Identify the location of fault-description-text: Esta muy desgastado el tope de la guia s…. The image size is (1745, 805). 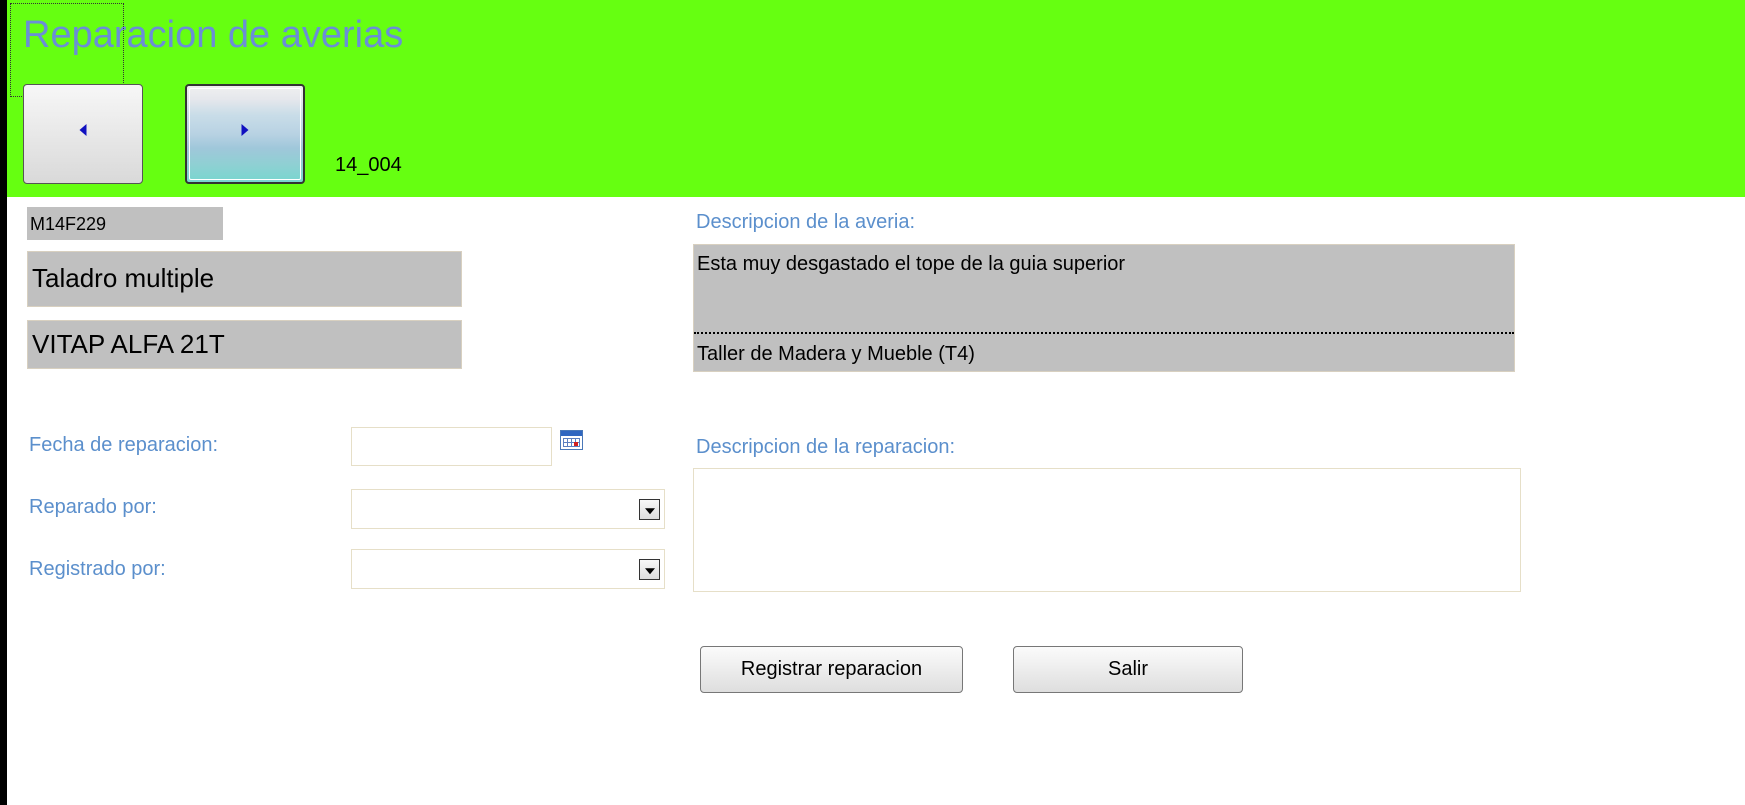
(911, 264).